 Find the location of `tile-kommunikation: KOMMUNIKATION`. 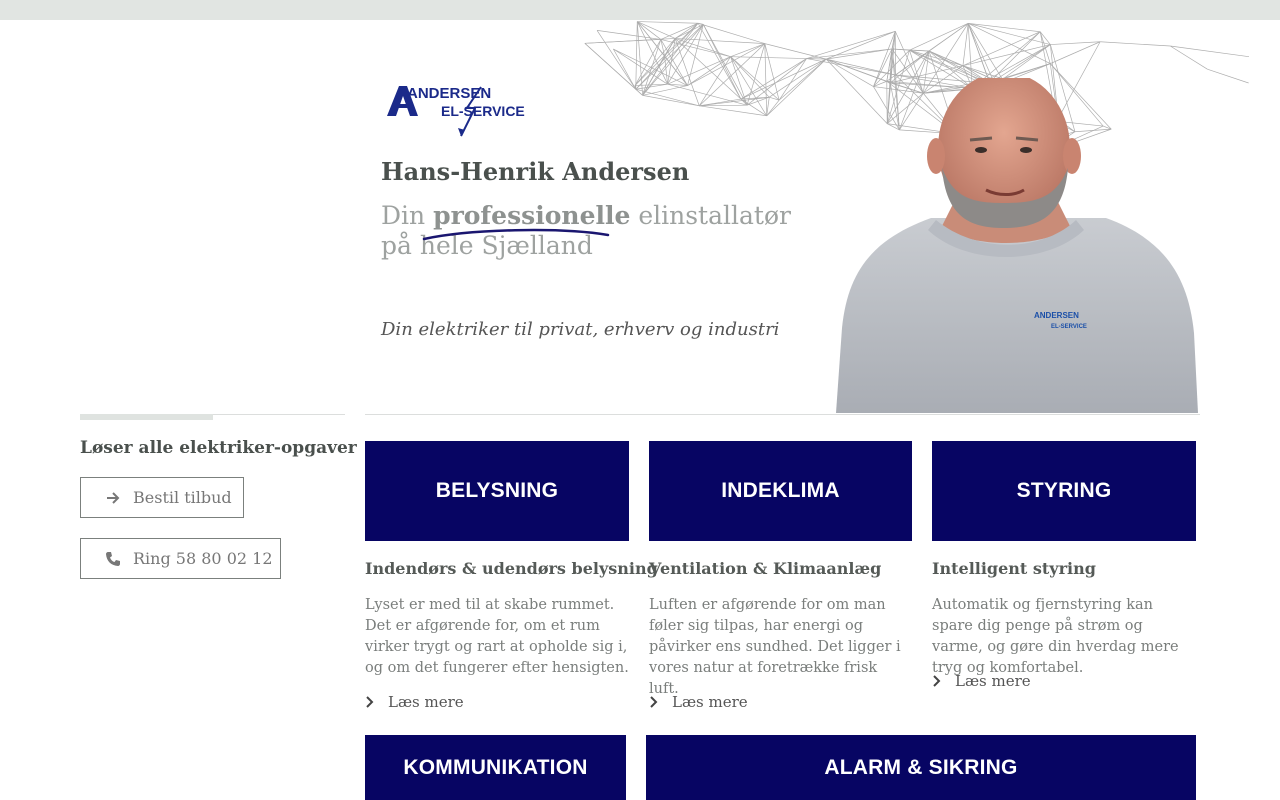

tile-kommunikation: KOMMUNIKATION is located at coordinates (495, 767).